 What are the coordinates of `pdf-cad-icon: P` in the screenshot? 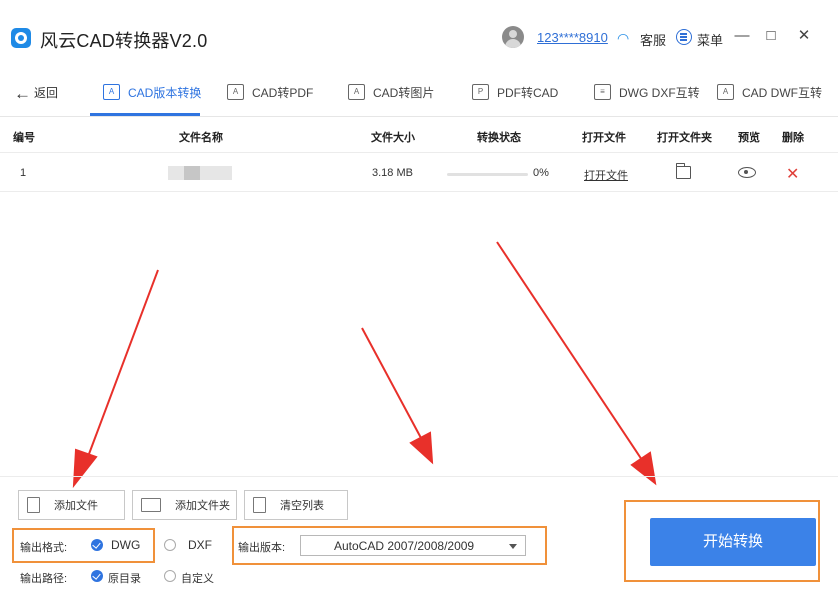 It's located at (480, 92).